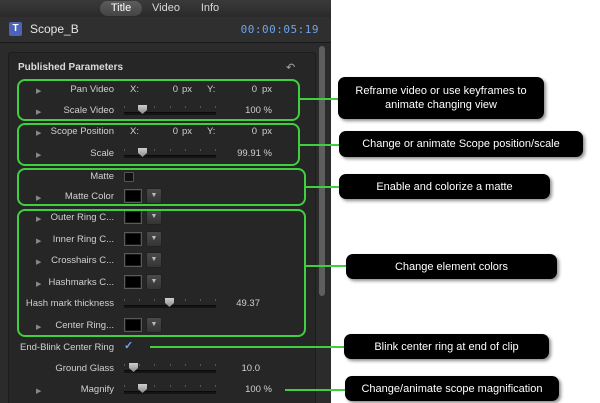 The image size is (600, 403). I want to click on callout-position-scale: Change or animate Scope position/scale, so click(461, 144).